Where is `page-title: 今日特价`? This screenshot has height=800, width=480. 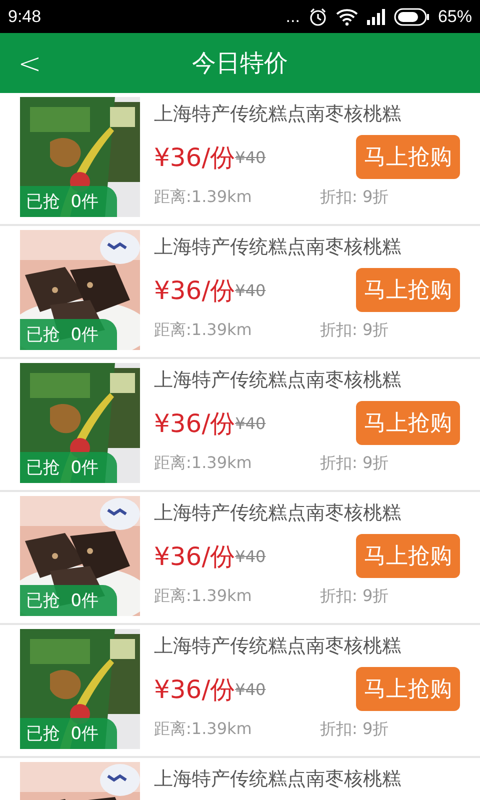 page-title: 今日特价 is located at coordinates (240, 63).